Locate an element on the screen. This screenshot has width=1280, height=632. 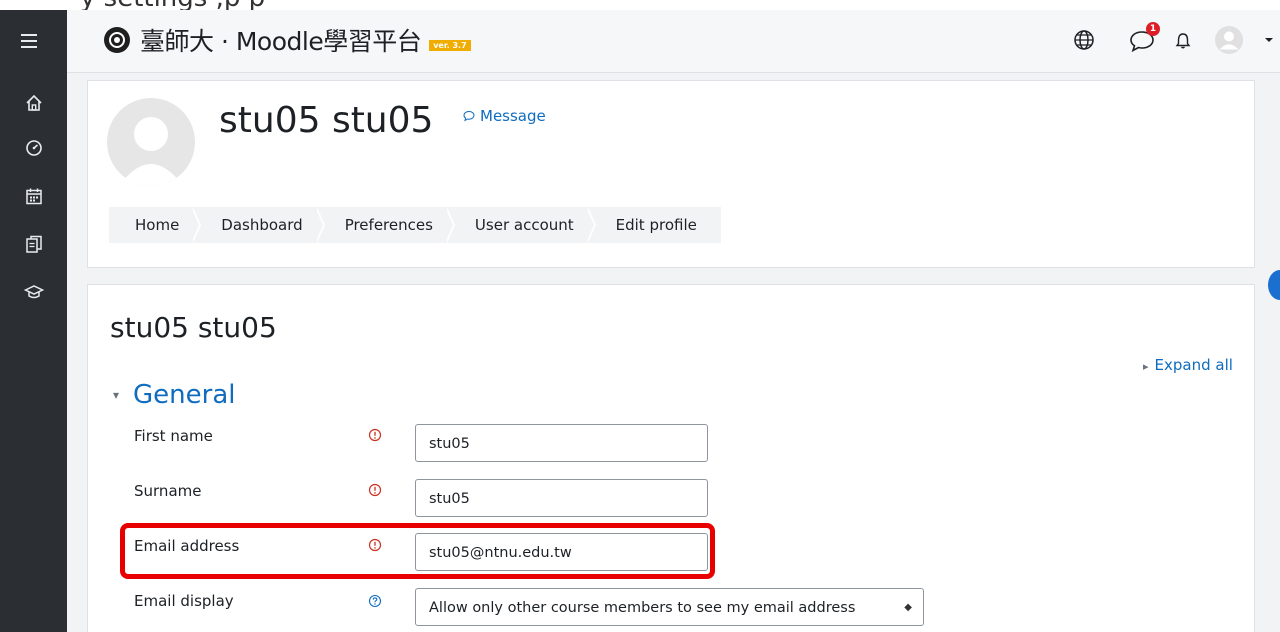
expand-all-link: Expand all is located at coordinates (1188, 365).